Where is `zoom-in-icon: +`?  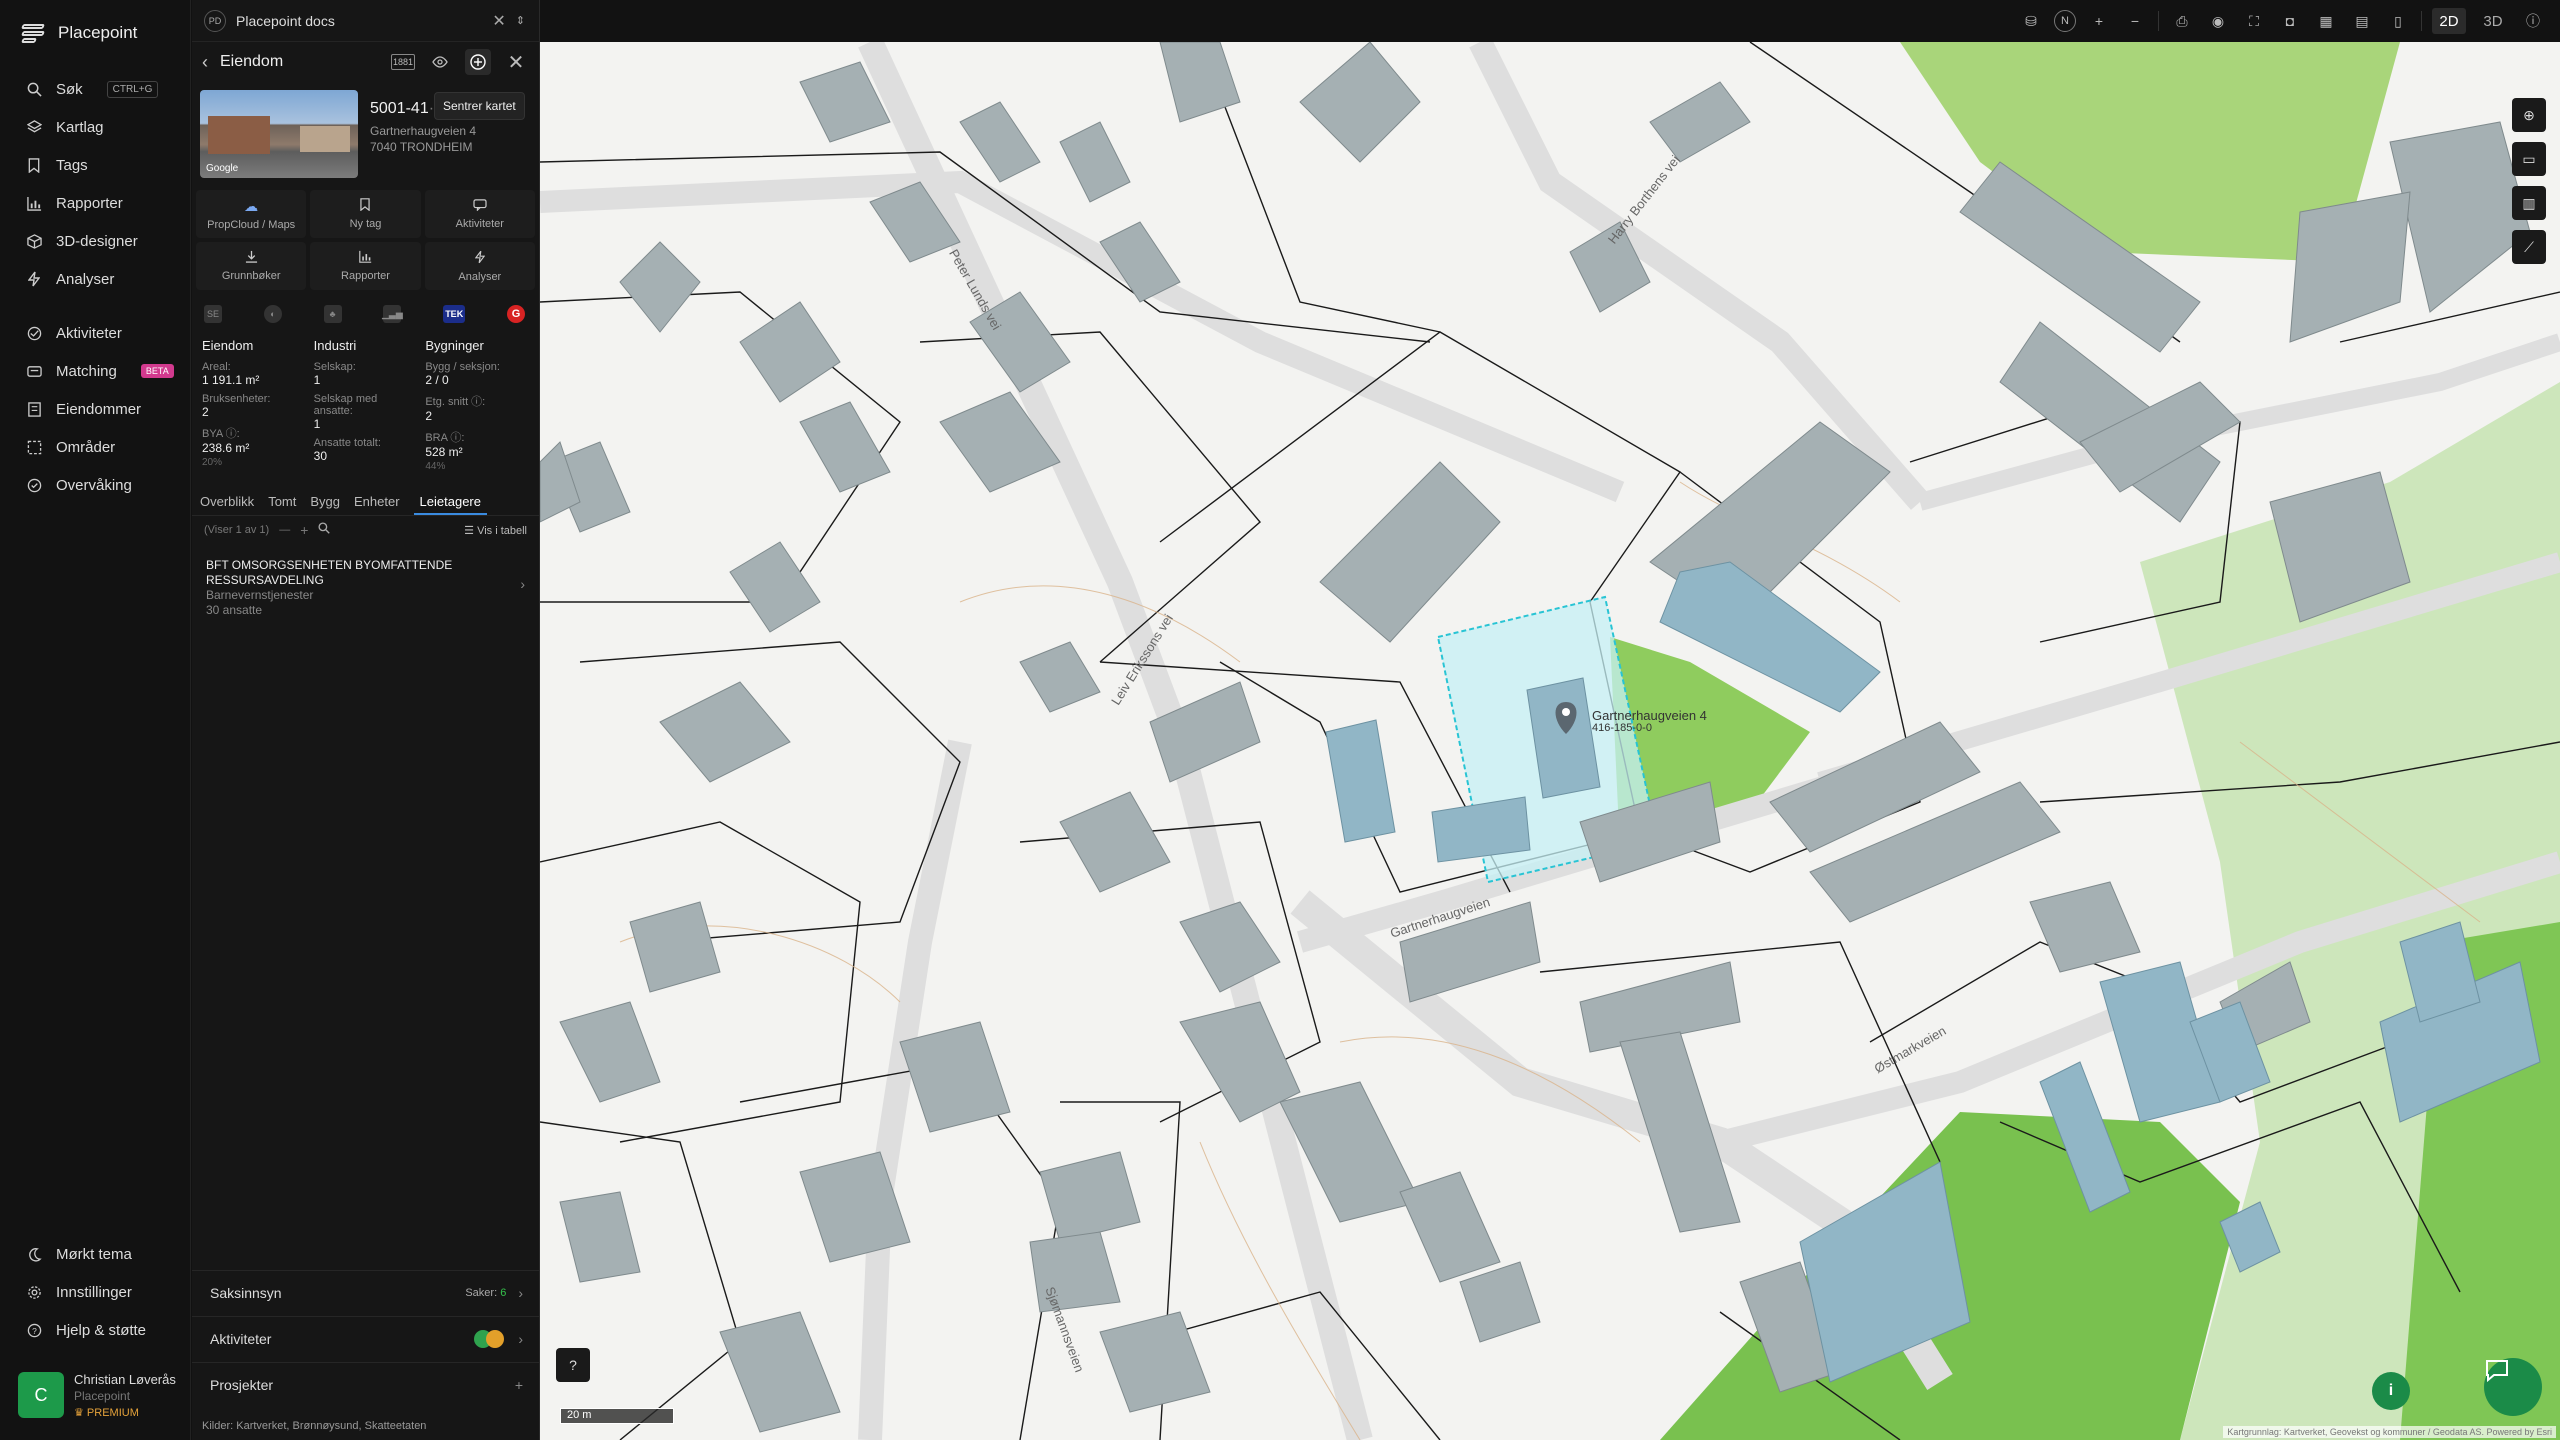
zoom-in-icon: + is located at coordinates (2099, 21).